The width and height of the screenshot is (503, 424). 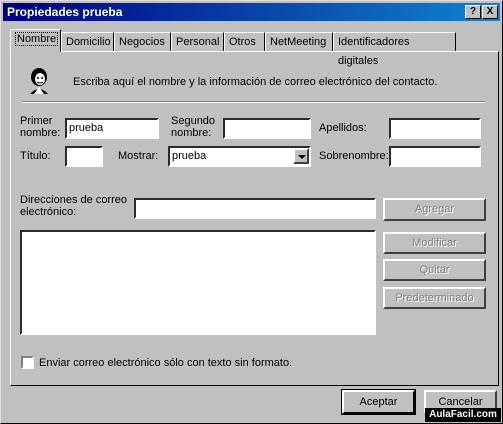 What do you see at coordinates (244, 41) in the screenshot?
I see `tab-otros: Otros` at bounding box center [244, 41].